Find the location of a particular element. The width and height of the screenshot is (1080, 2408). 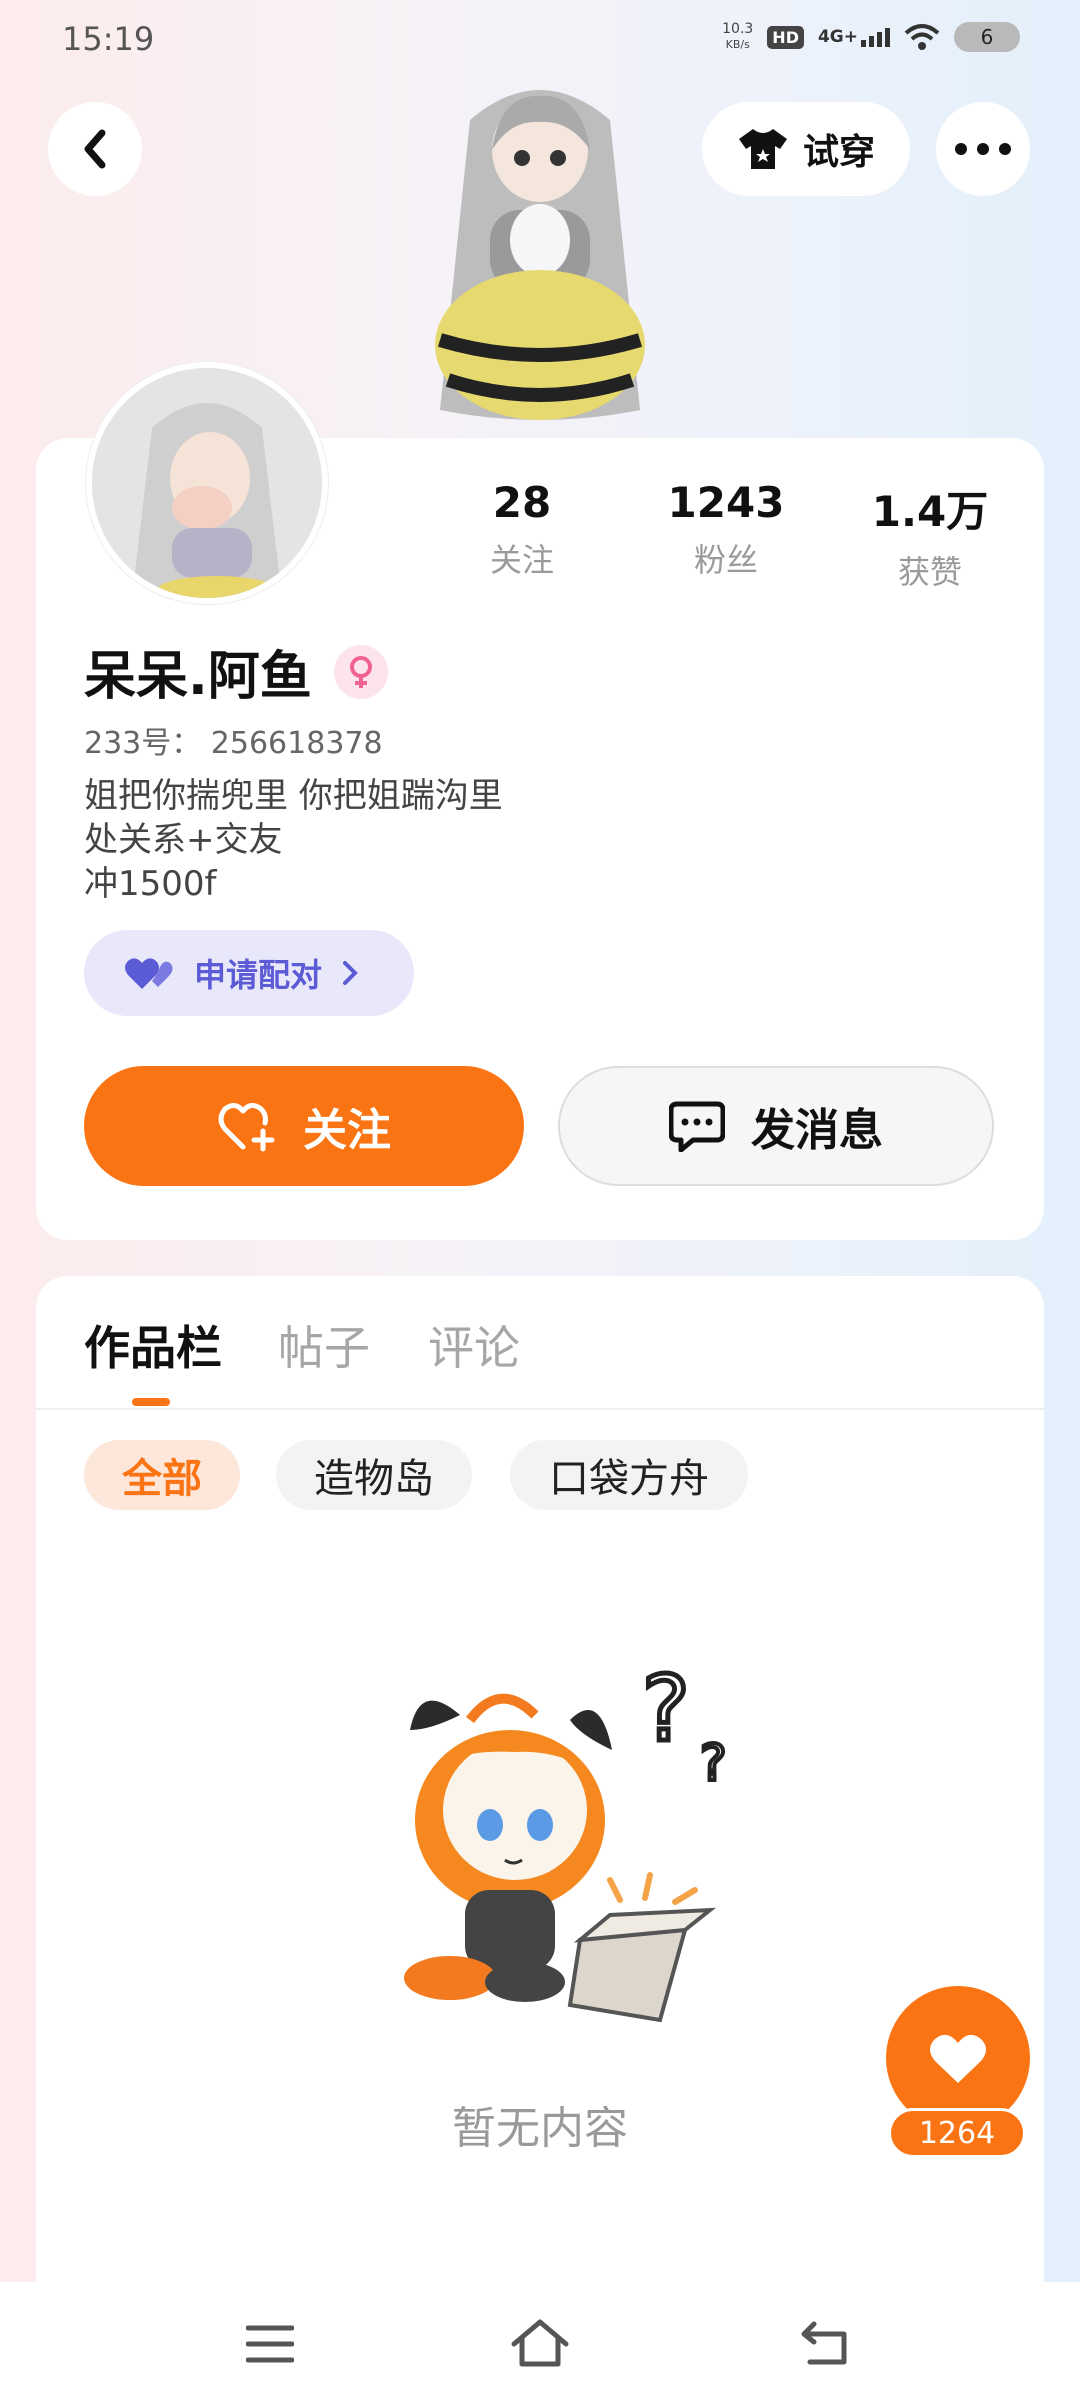

avatar-3d-figure is located at coordinates (540, 260).